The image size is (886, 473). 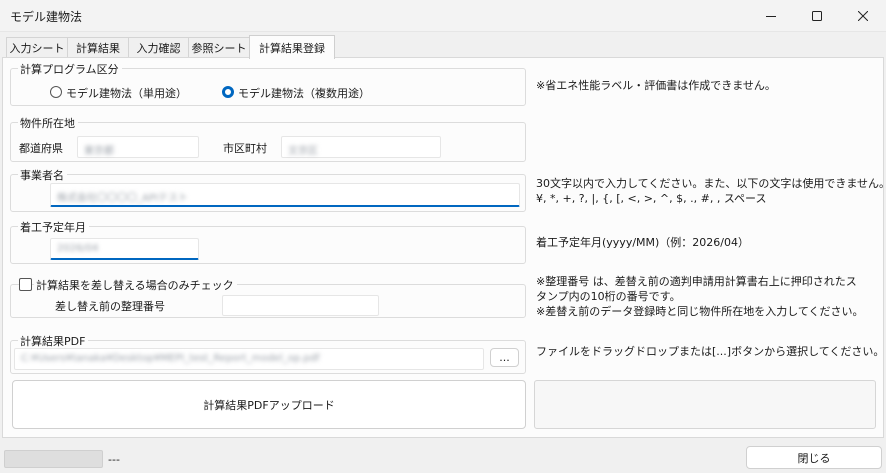 What do you see at coordinates (37, 47) in the screenshot?
I see `tab-input-sheet: 入力シート` at bounding box center [37, 47].